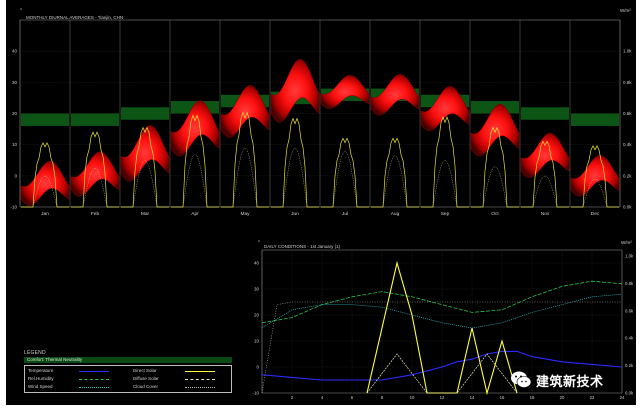 This screenshot has width=642, height=411. I want to click on wechat-icon, so click(521, 379).